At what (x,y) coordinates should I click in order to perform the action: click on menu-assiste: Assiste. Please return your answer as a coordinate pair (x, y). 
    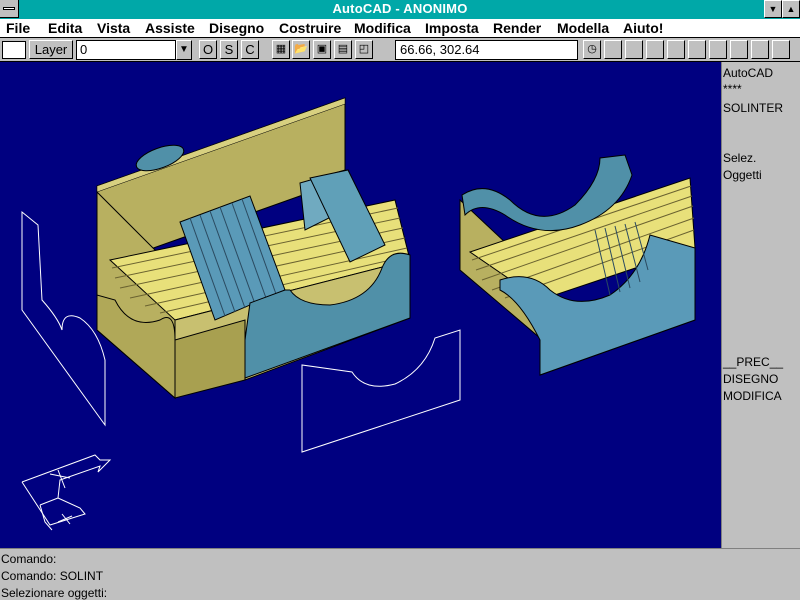
    Looking at the image, I should click on (170, 28).